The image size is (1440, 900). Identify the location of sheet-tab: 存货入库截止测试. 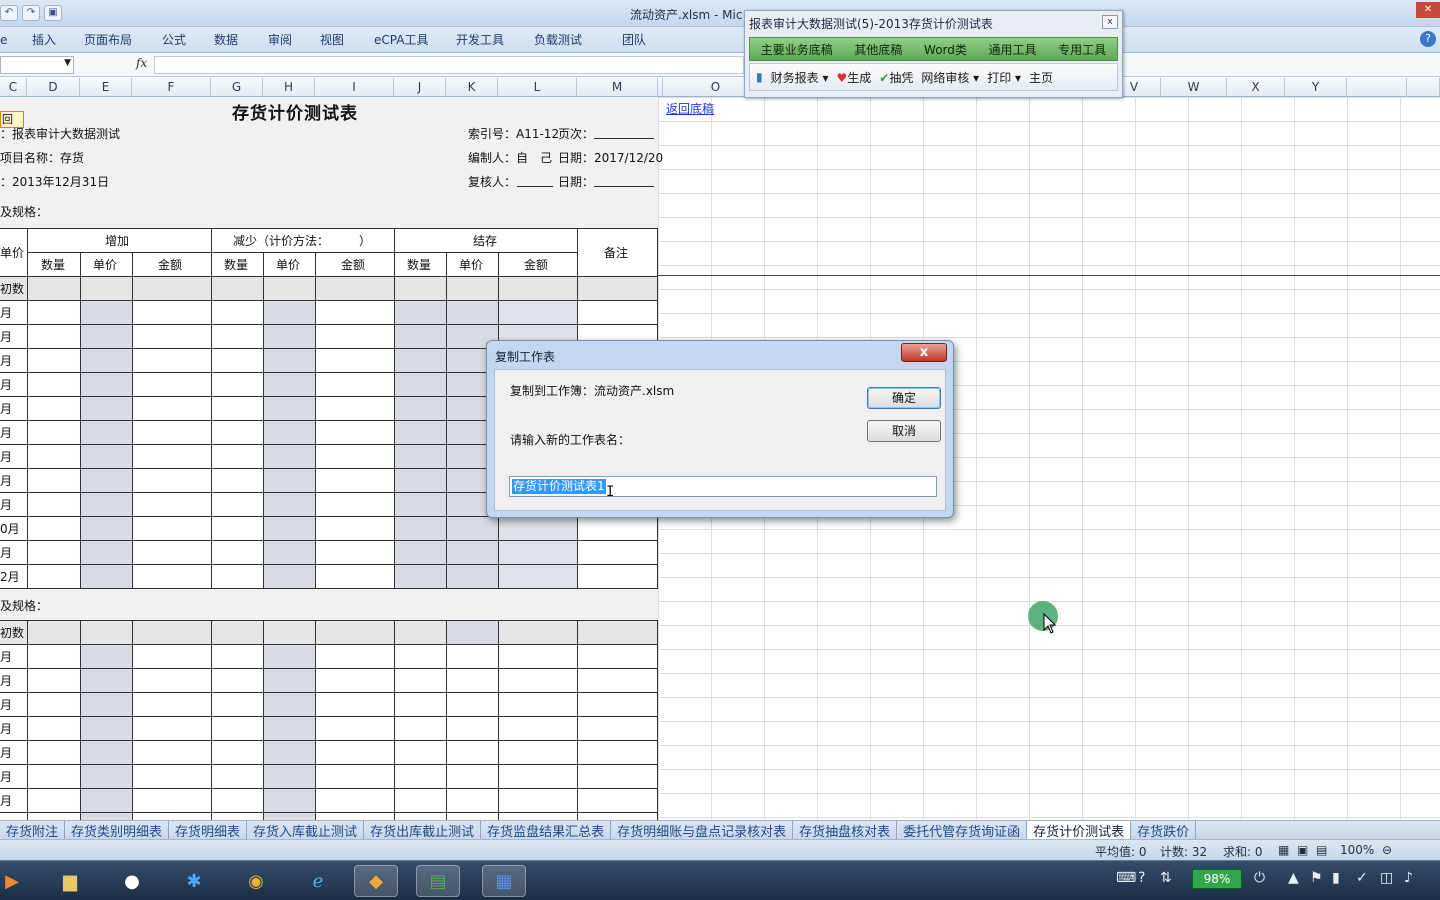
(306, 830).